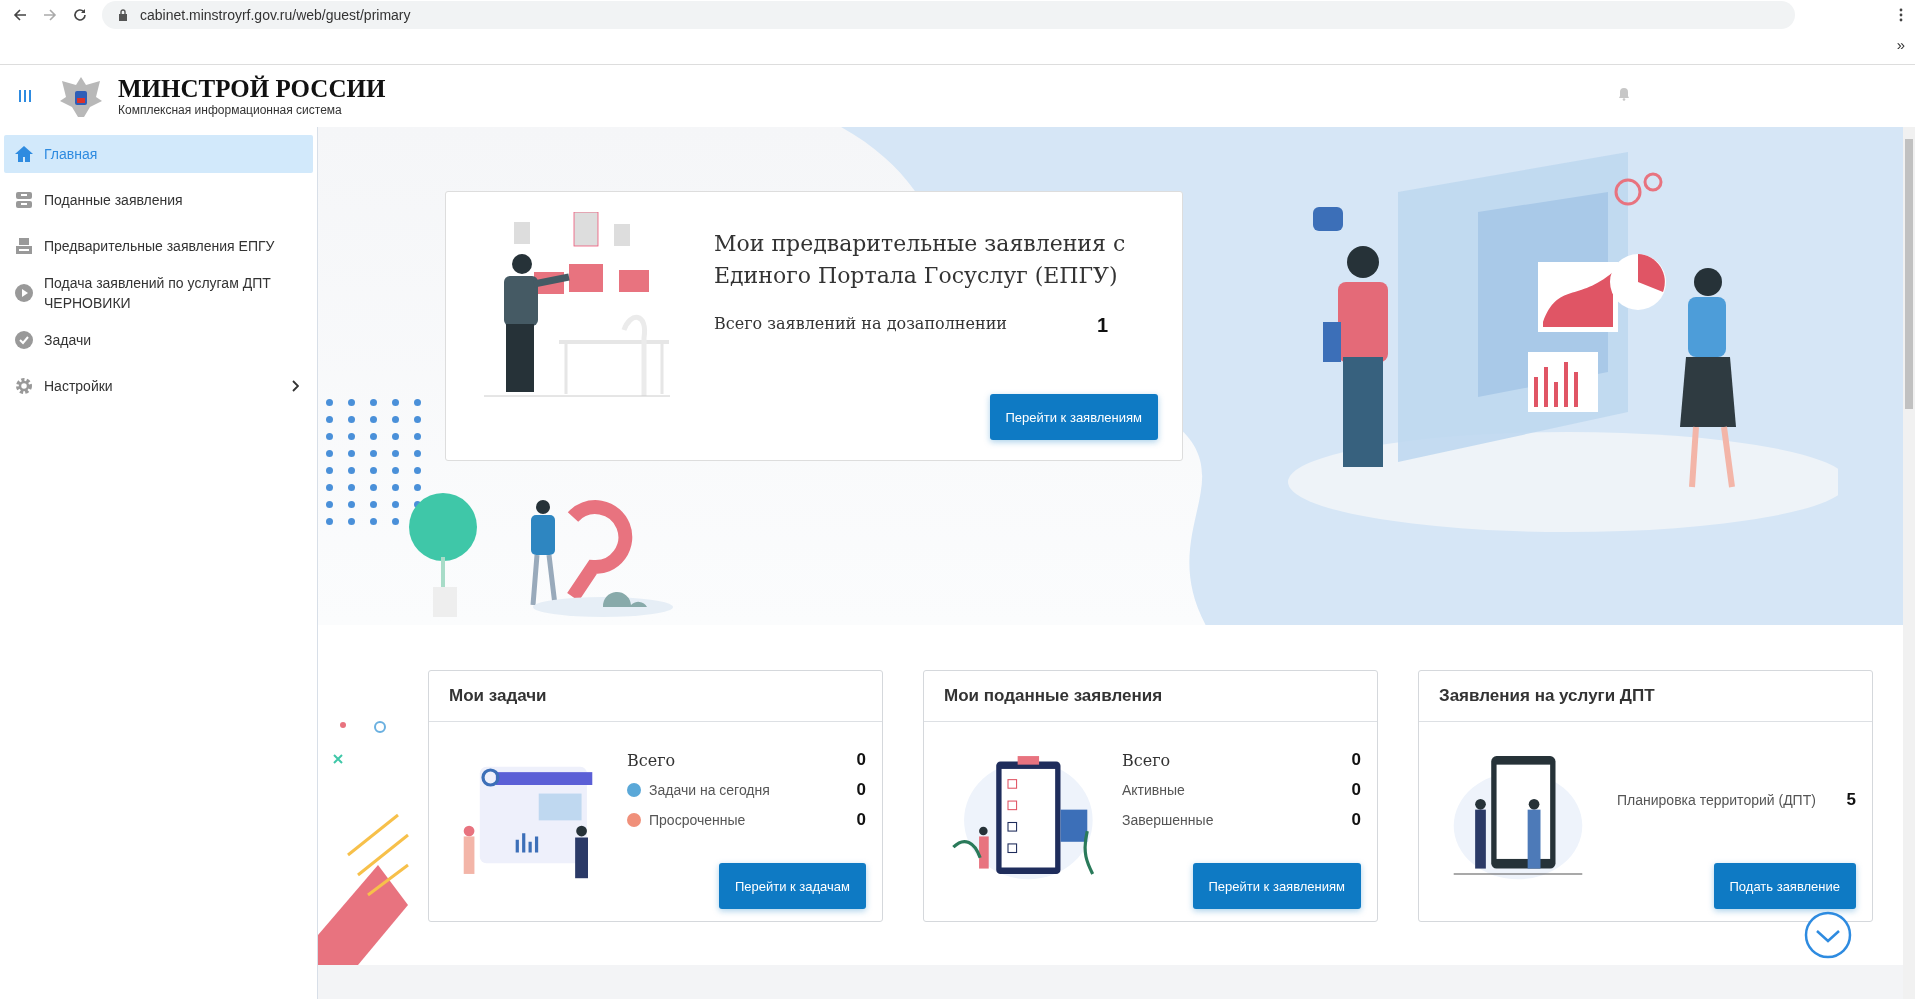  Describe the element at coordinates (1053, 696) in the screenshot. I see `card-title: Мои поданные заявления` at that location.